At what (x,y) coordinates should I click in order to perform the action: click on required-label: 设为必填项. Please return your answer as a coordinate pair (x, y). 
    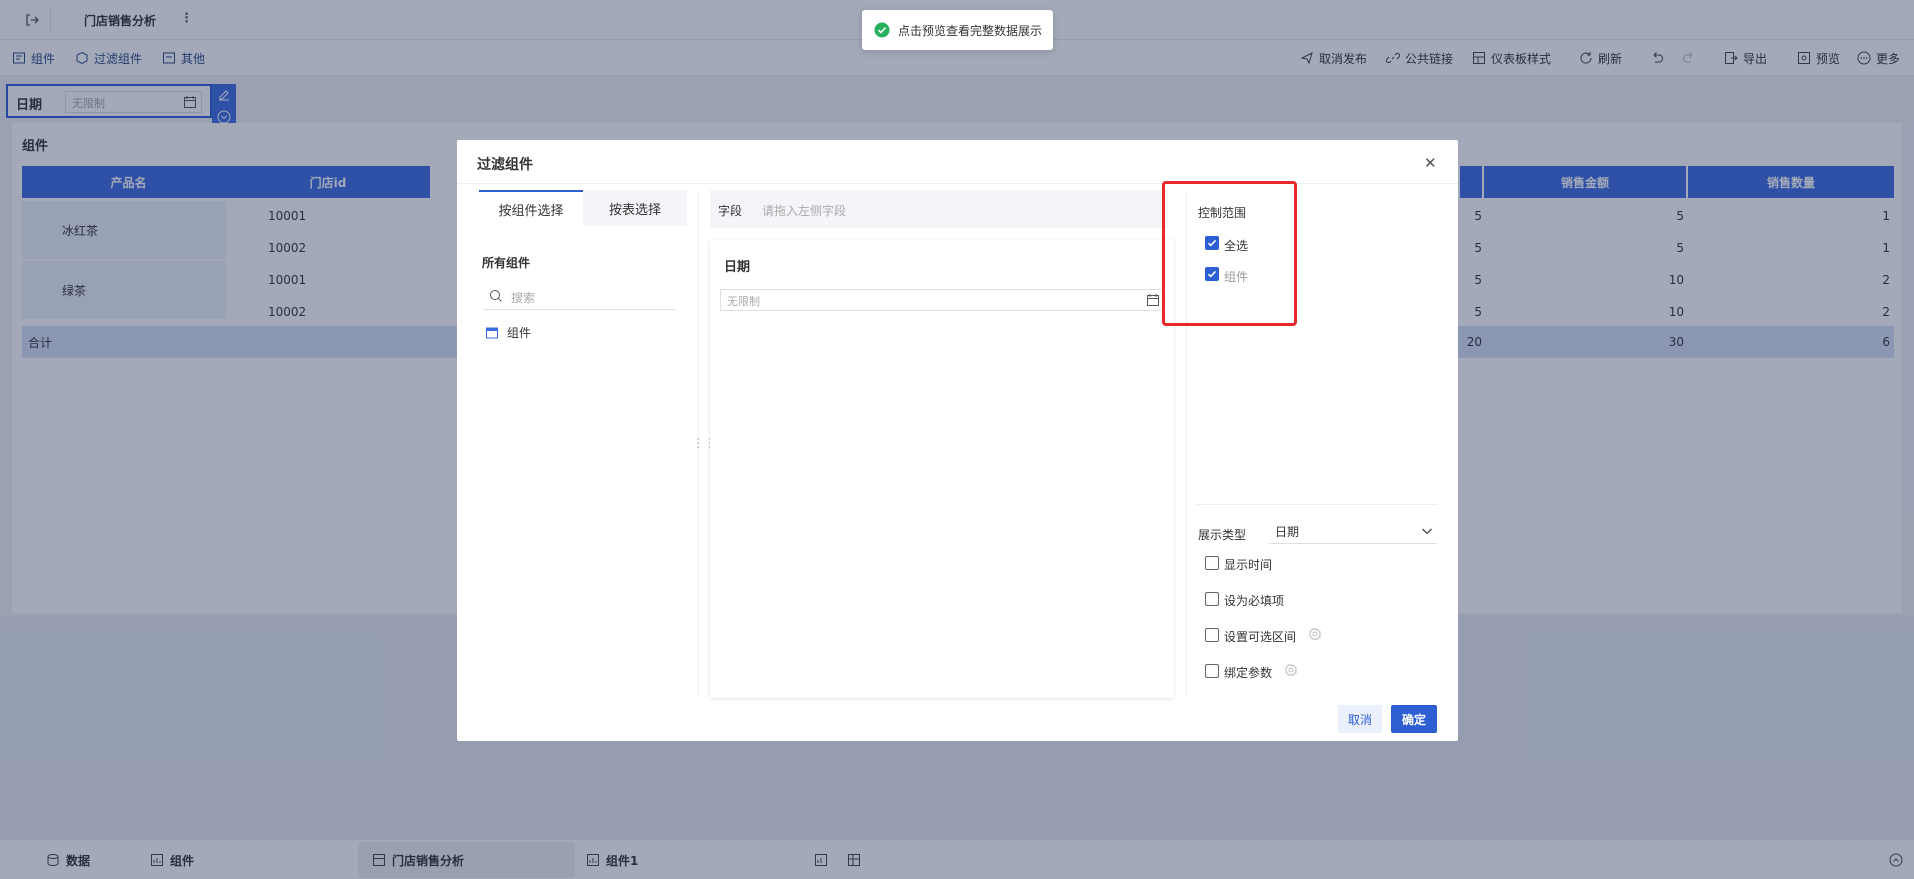
    Looking at the image, I should click on (1254, 601).